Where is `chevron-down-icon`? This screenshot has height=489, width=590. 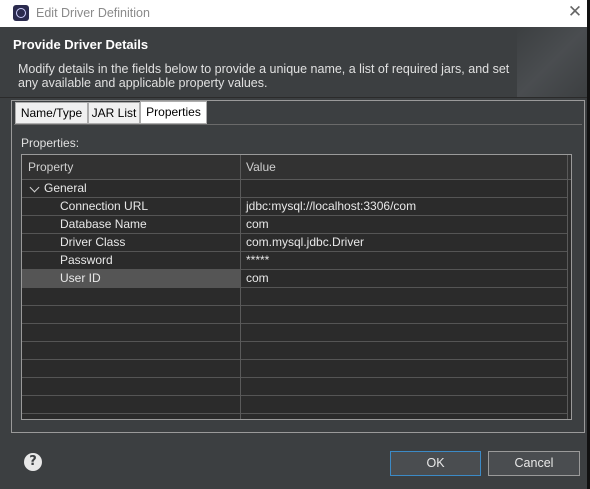
chevron-down-icon is located at coordinates (34, 187).